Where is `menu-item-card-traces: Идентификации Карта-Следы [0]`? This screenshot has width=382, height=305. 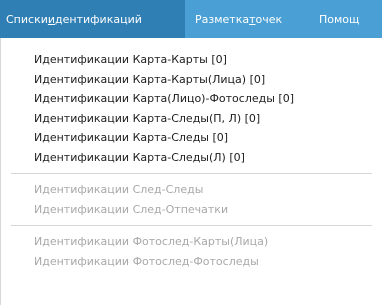
menu-item-card-traces: Идентификации Карта-Следы [0] is located at coordinates (191, 138).